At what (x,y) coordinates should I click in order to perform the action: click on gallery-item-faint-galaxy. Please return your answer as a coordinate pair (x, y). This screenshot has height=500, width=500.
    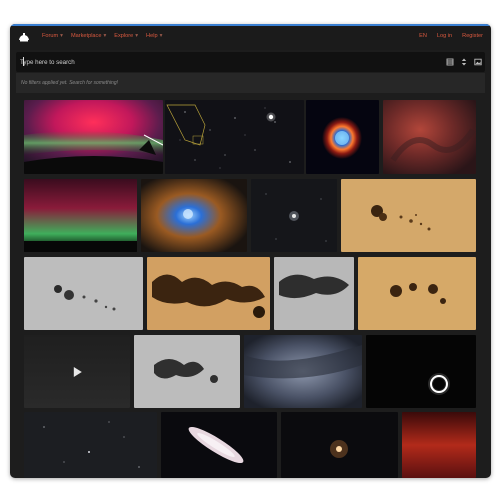
    Looking at the image, I should click on (294, 215).